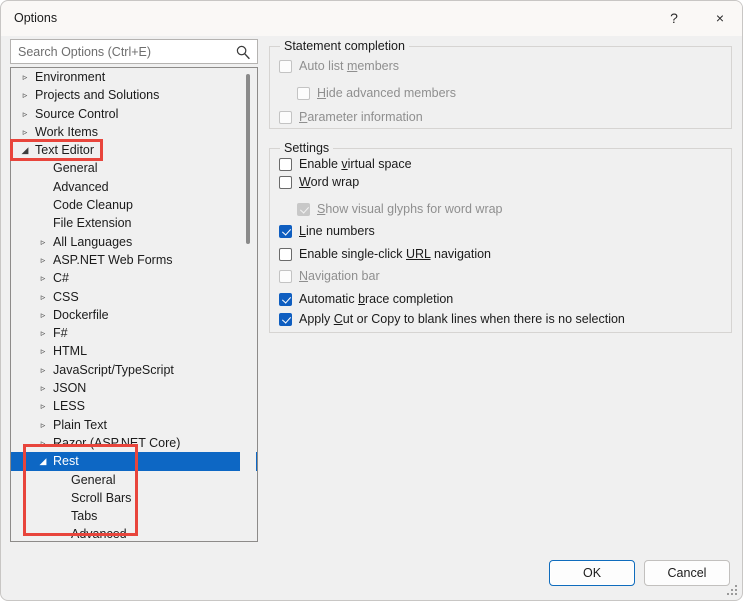 This screenshot has height=601, width=743. Describe the element at coordinates (134, 260) in the screenshot. I see `tree-node-asp-net-web-forms: ▹ ASP.NET Web Forms` at that location.